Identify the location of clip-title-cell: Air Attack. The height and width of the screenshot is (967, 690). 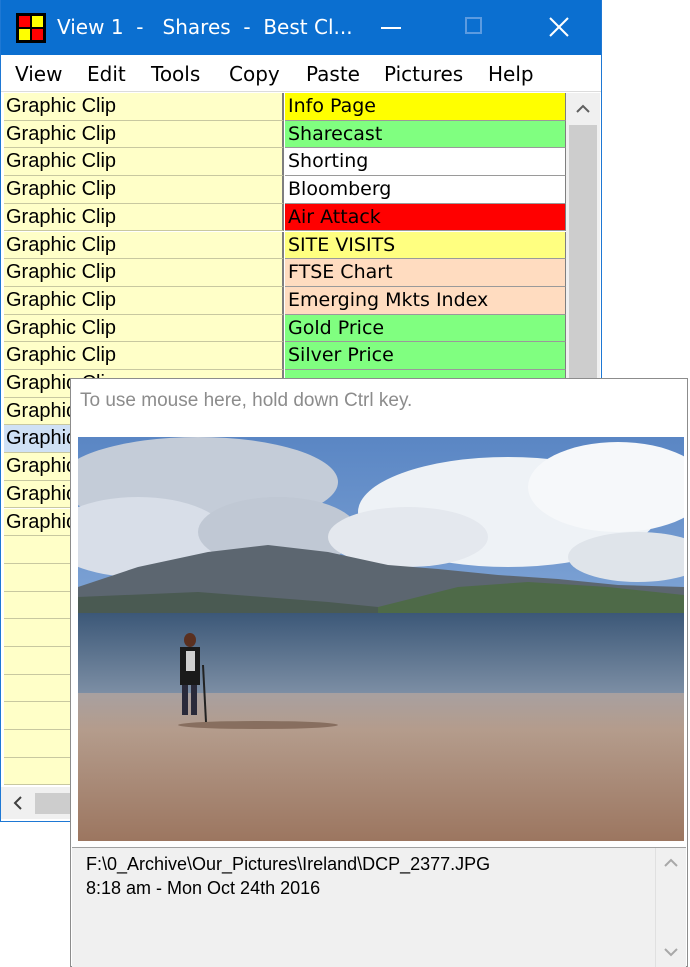
(425, 217).